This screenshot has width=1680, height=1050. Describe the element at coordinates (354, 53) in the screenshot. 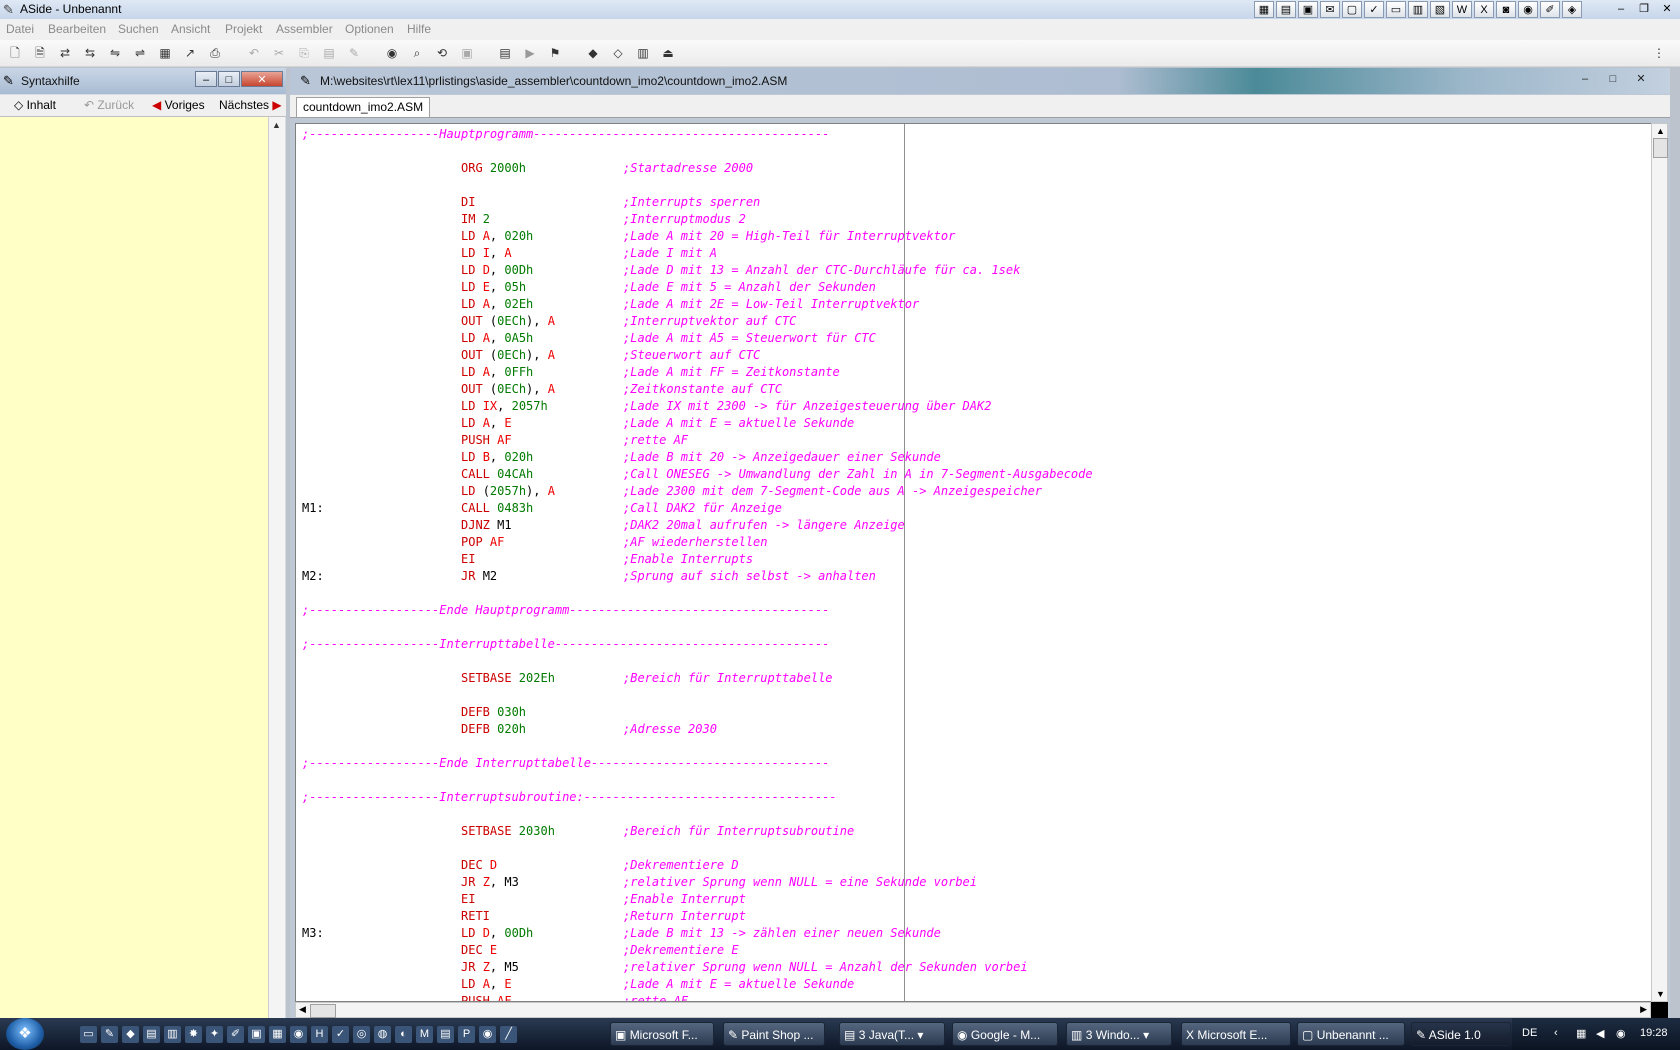

I see `delete-icon: ✎` at that location.